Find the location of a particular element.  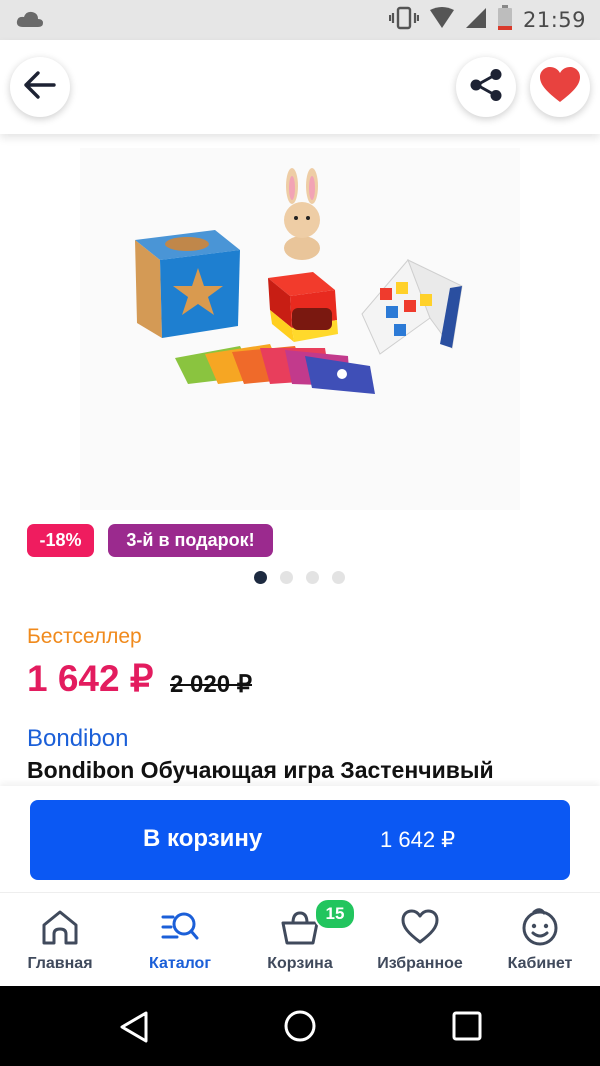

brand-link: Bondibon is located at coordinates (77, 739).